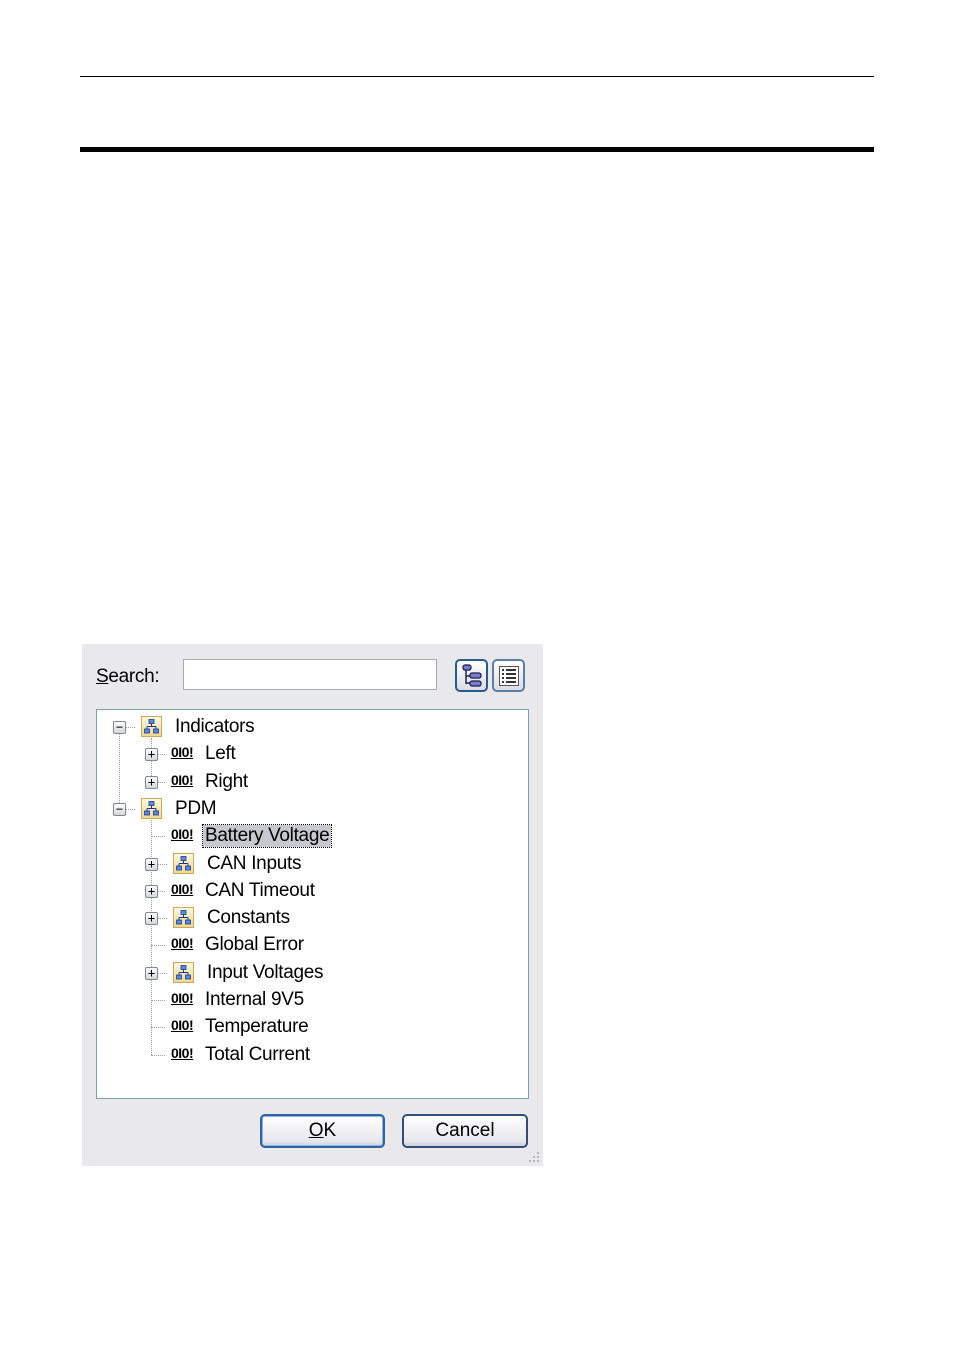 The image size is (954, 1354). Describe the element at coordinates (214, 727) in the screenshot. I see `tree-node-label: Indicators` at that location.